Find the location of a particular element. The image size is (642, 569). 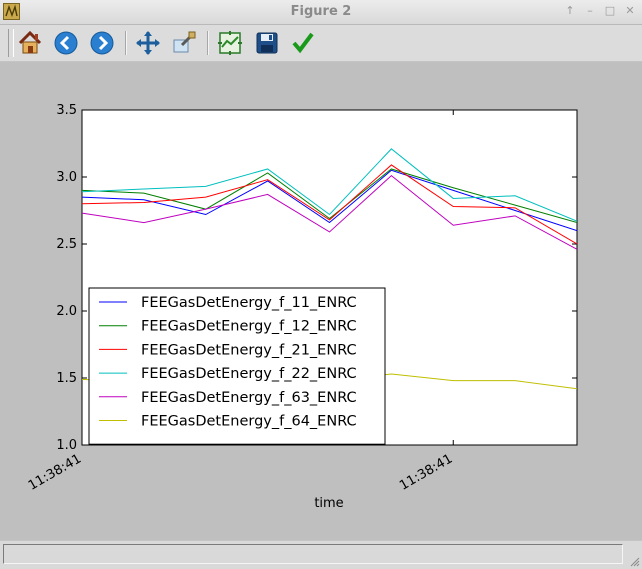

close-icon: ✕ is located at coordinates (630, 11).